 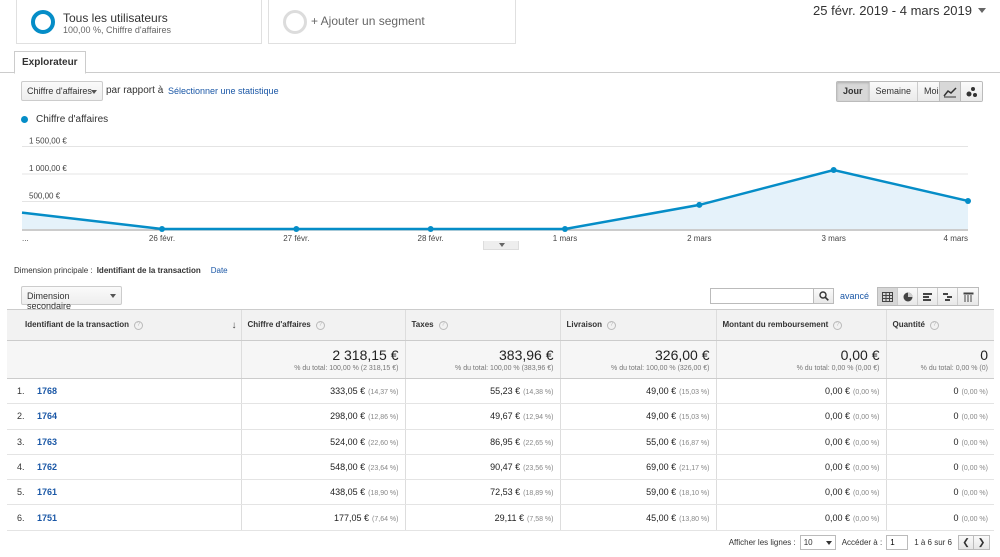 What do you see at coordinates (383, 494) in the screenshot?
I see `metric-percent: (18,90 %)` at bounding box center [383, 494].